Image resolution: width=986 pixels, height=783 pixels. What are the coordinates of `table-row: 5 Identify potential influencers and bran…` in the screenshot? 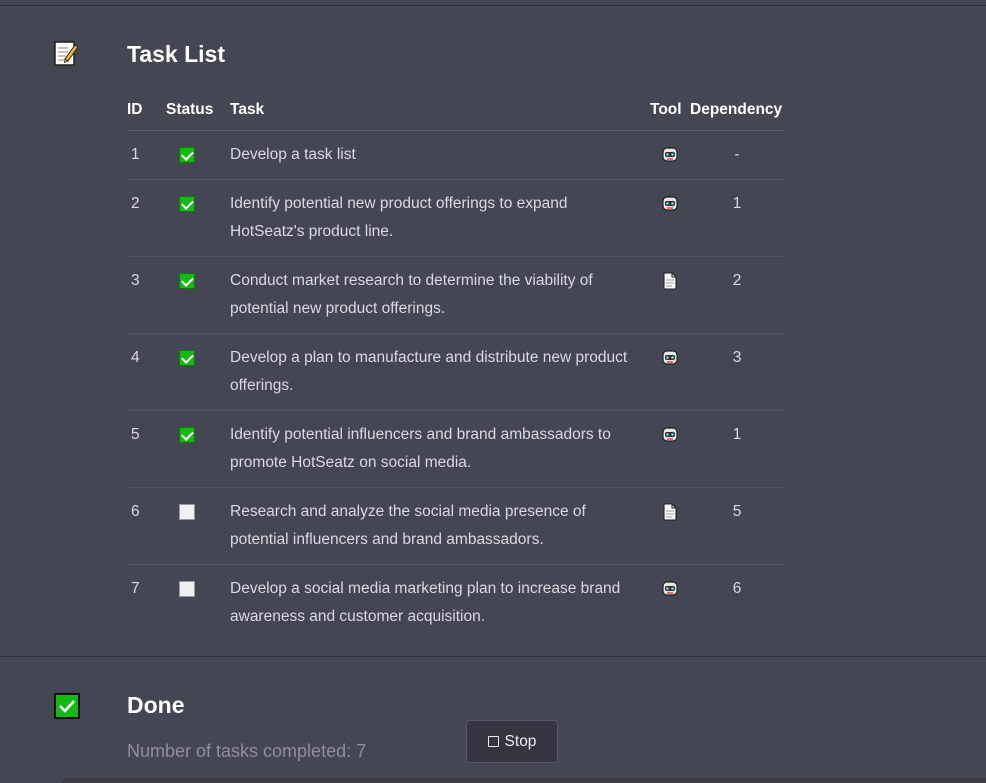 It's located at (455, 449).